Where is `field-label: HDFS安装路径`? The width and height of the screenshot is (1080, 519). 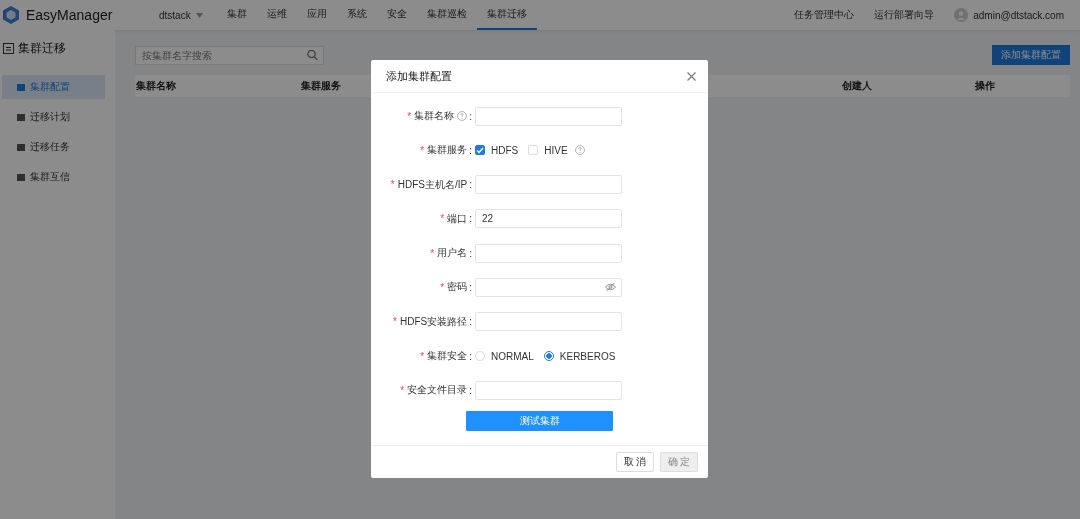 field-label: HDFS安装路径 is located at coordinates (434, 321).